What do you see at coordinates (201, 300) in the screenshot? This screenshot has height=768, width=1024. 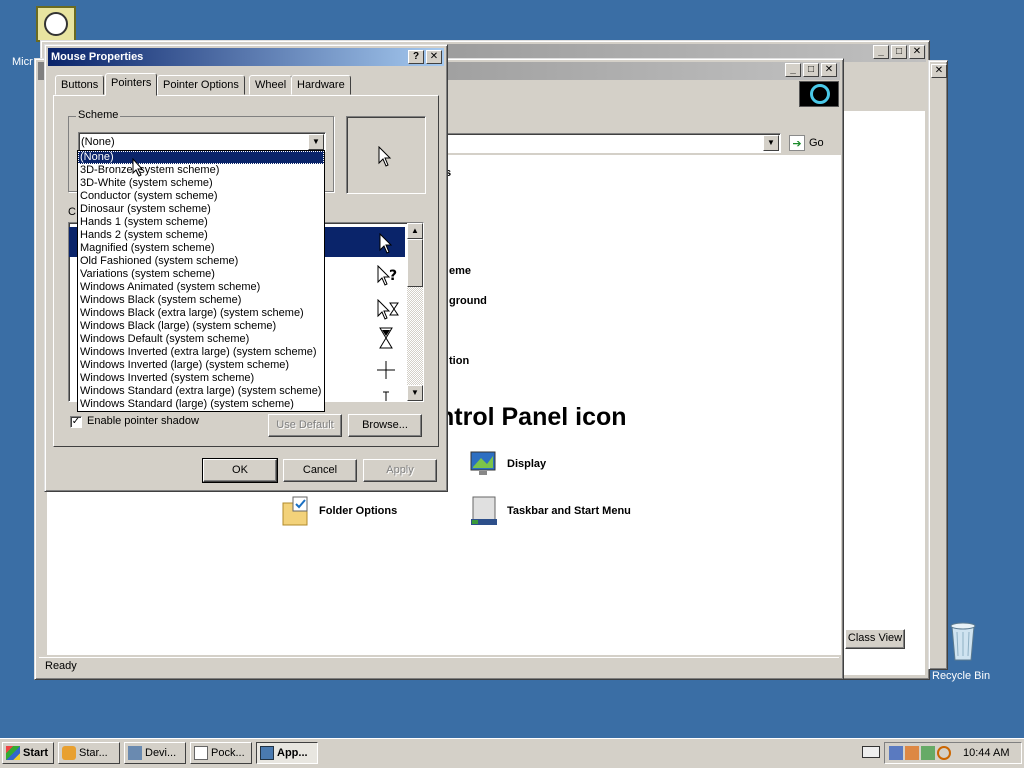 I see `scheme-option: Windows Black (system scheme)` at bounding box center [201, 300].